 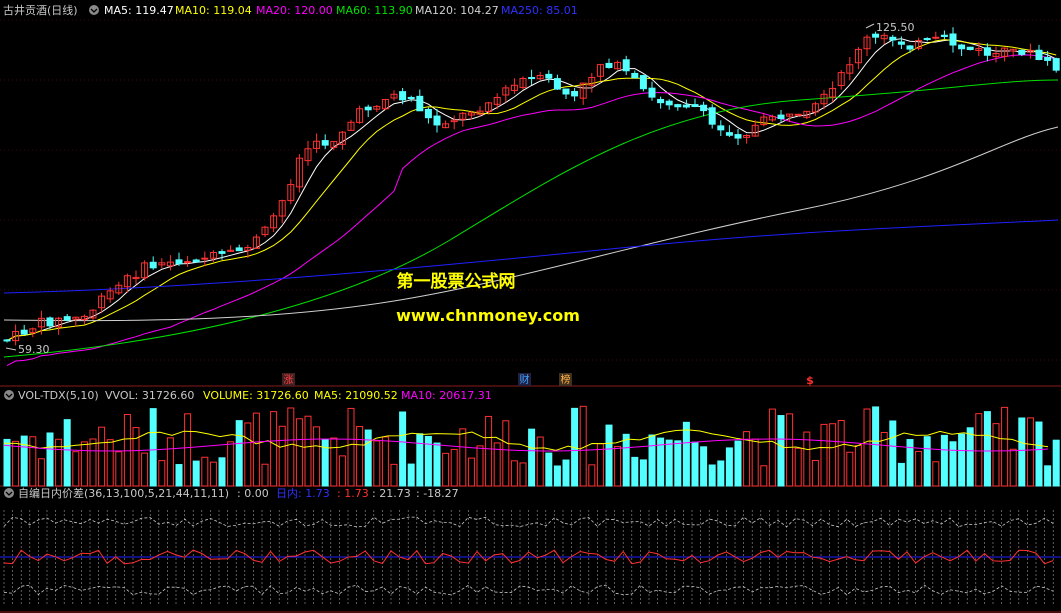 I want to click on event-marker-rise: 涨, so click(x=288, y=379).